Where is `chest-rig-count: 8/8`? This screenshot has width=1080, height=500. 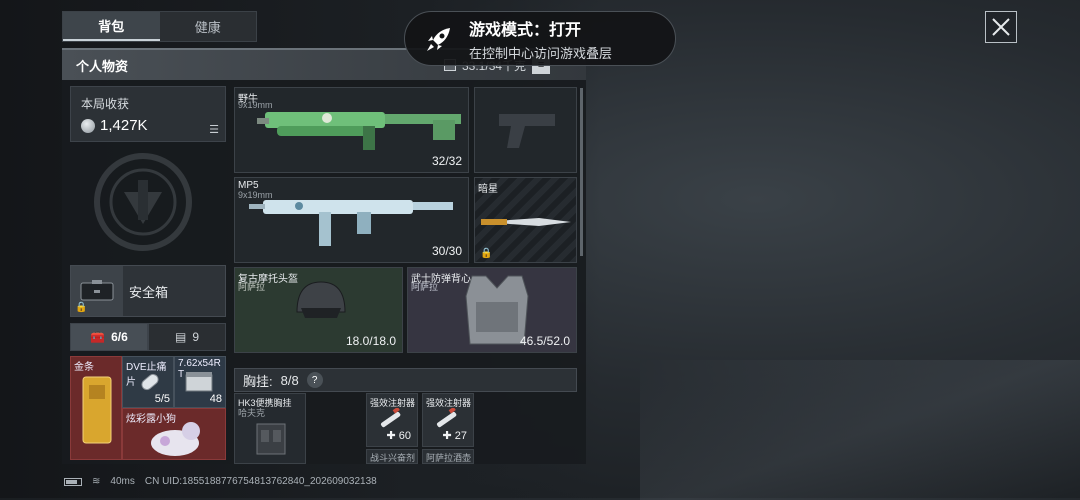 chest-rig-count: 8/8 is located at coordinates (289, 380).